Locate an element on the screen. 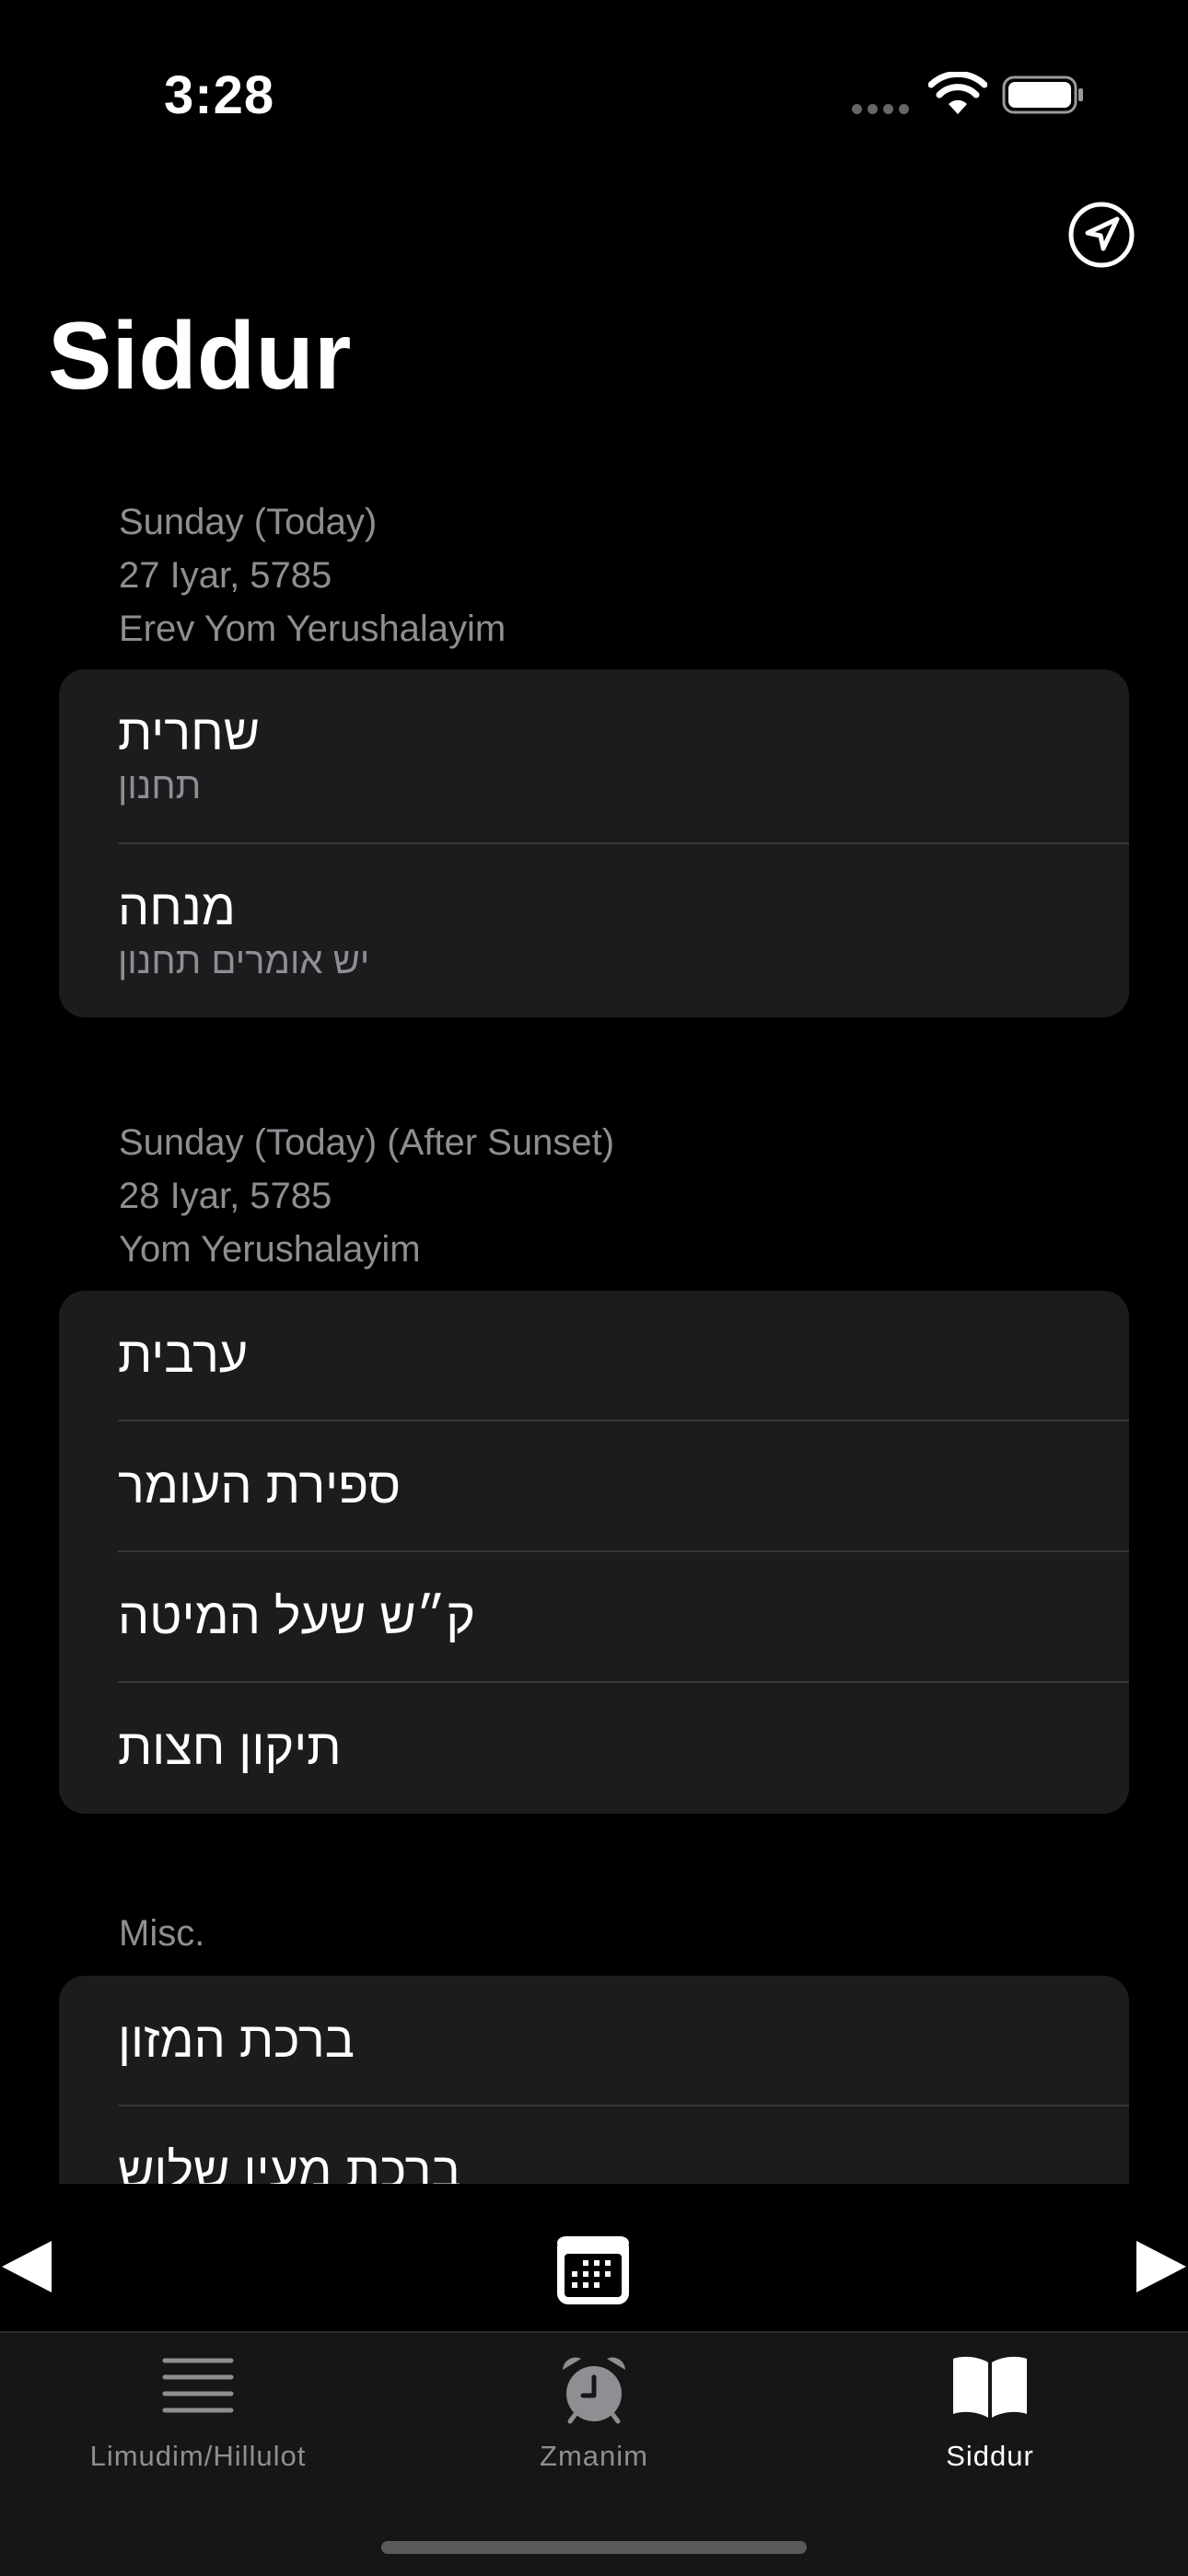 The image size is (1188, 2576). list-icon is located at coordinates (198, 2385).